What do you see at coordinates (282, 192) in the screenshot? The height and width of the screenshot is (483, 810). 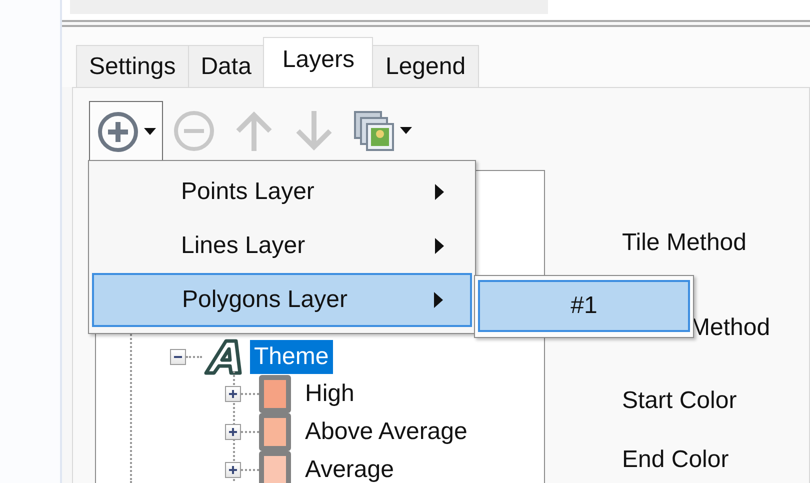 I see `menu-item: Points Layer` at bounding box center [282, 192].